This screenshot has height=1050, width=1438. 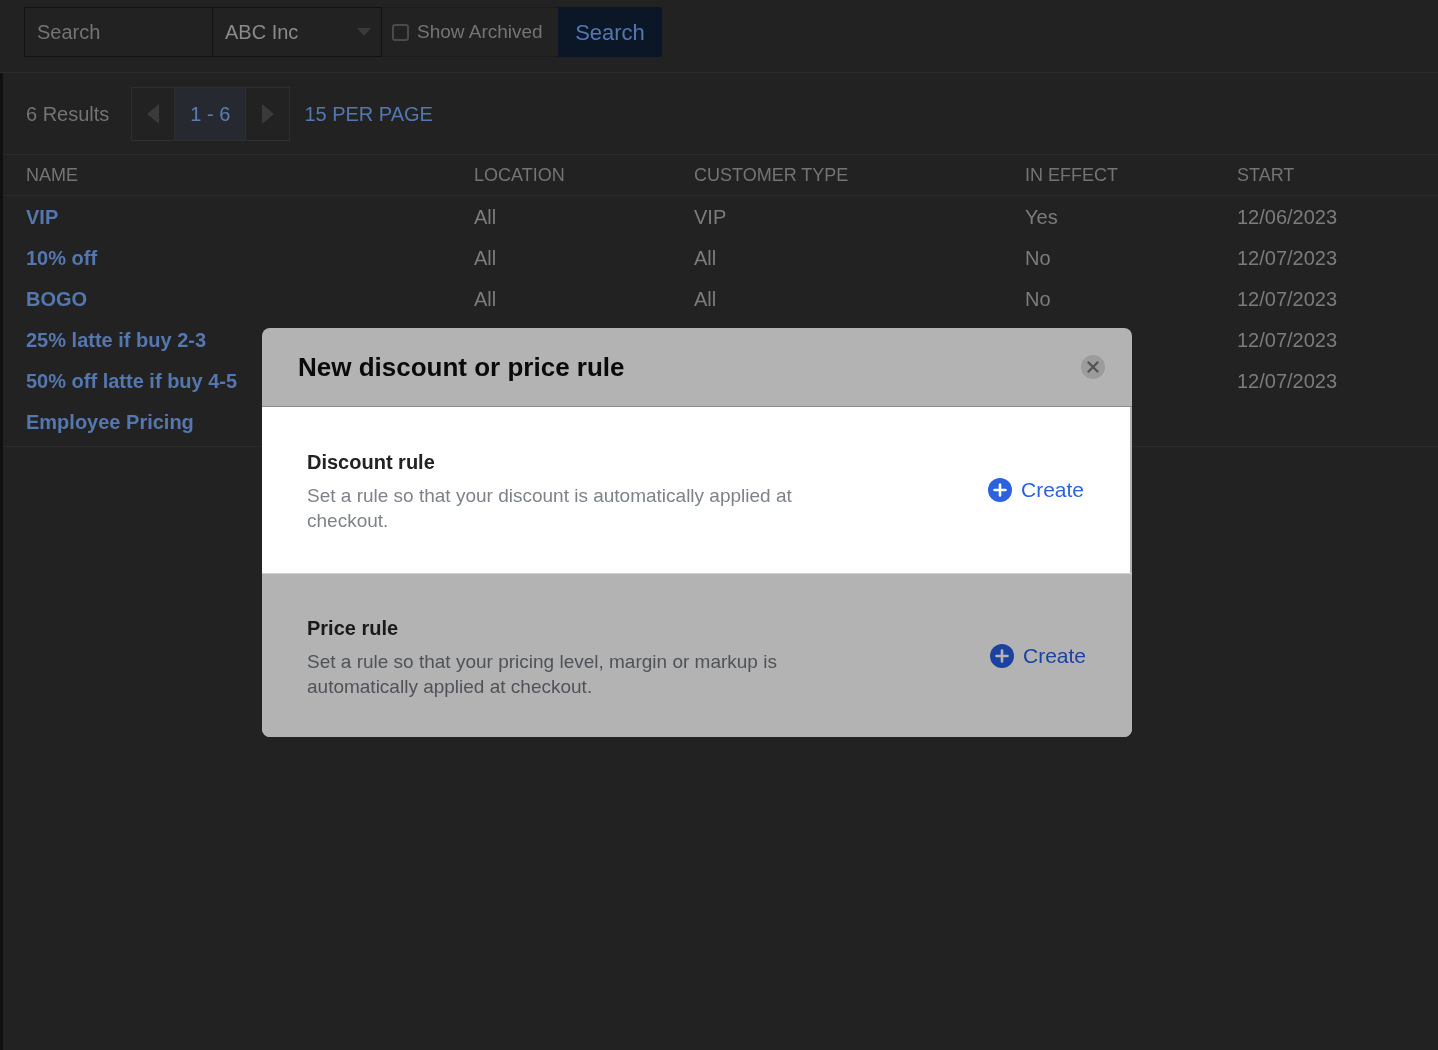 I want to click on show-archived-label: Show Archived, so click(x=480, y=31).